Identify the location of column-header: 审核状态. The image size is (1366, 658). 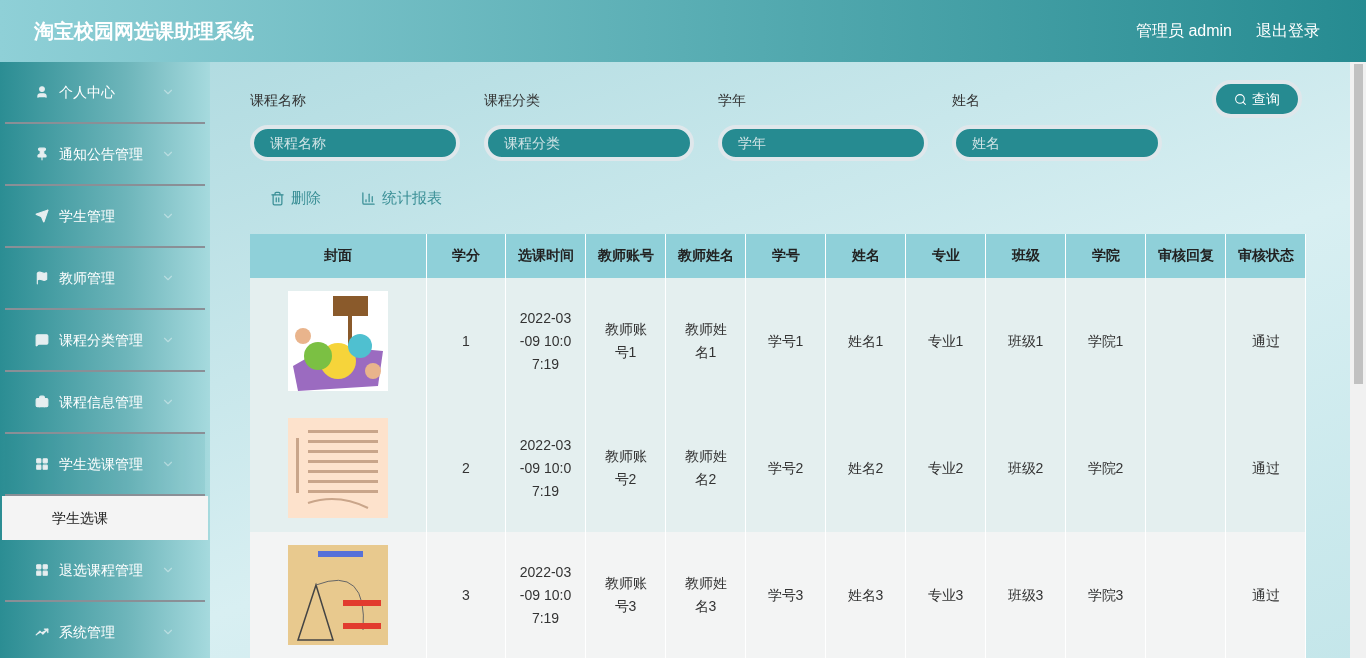
(1266, 255).